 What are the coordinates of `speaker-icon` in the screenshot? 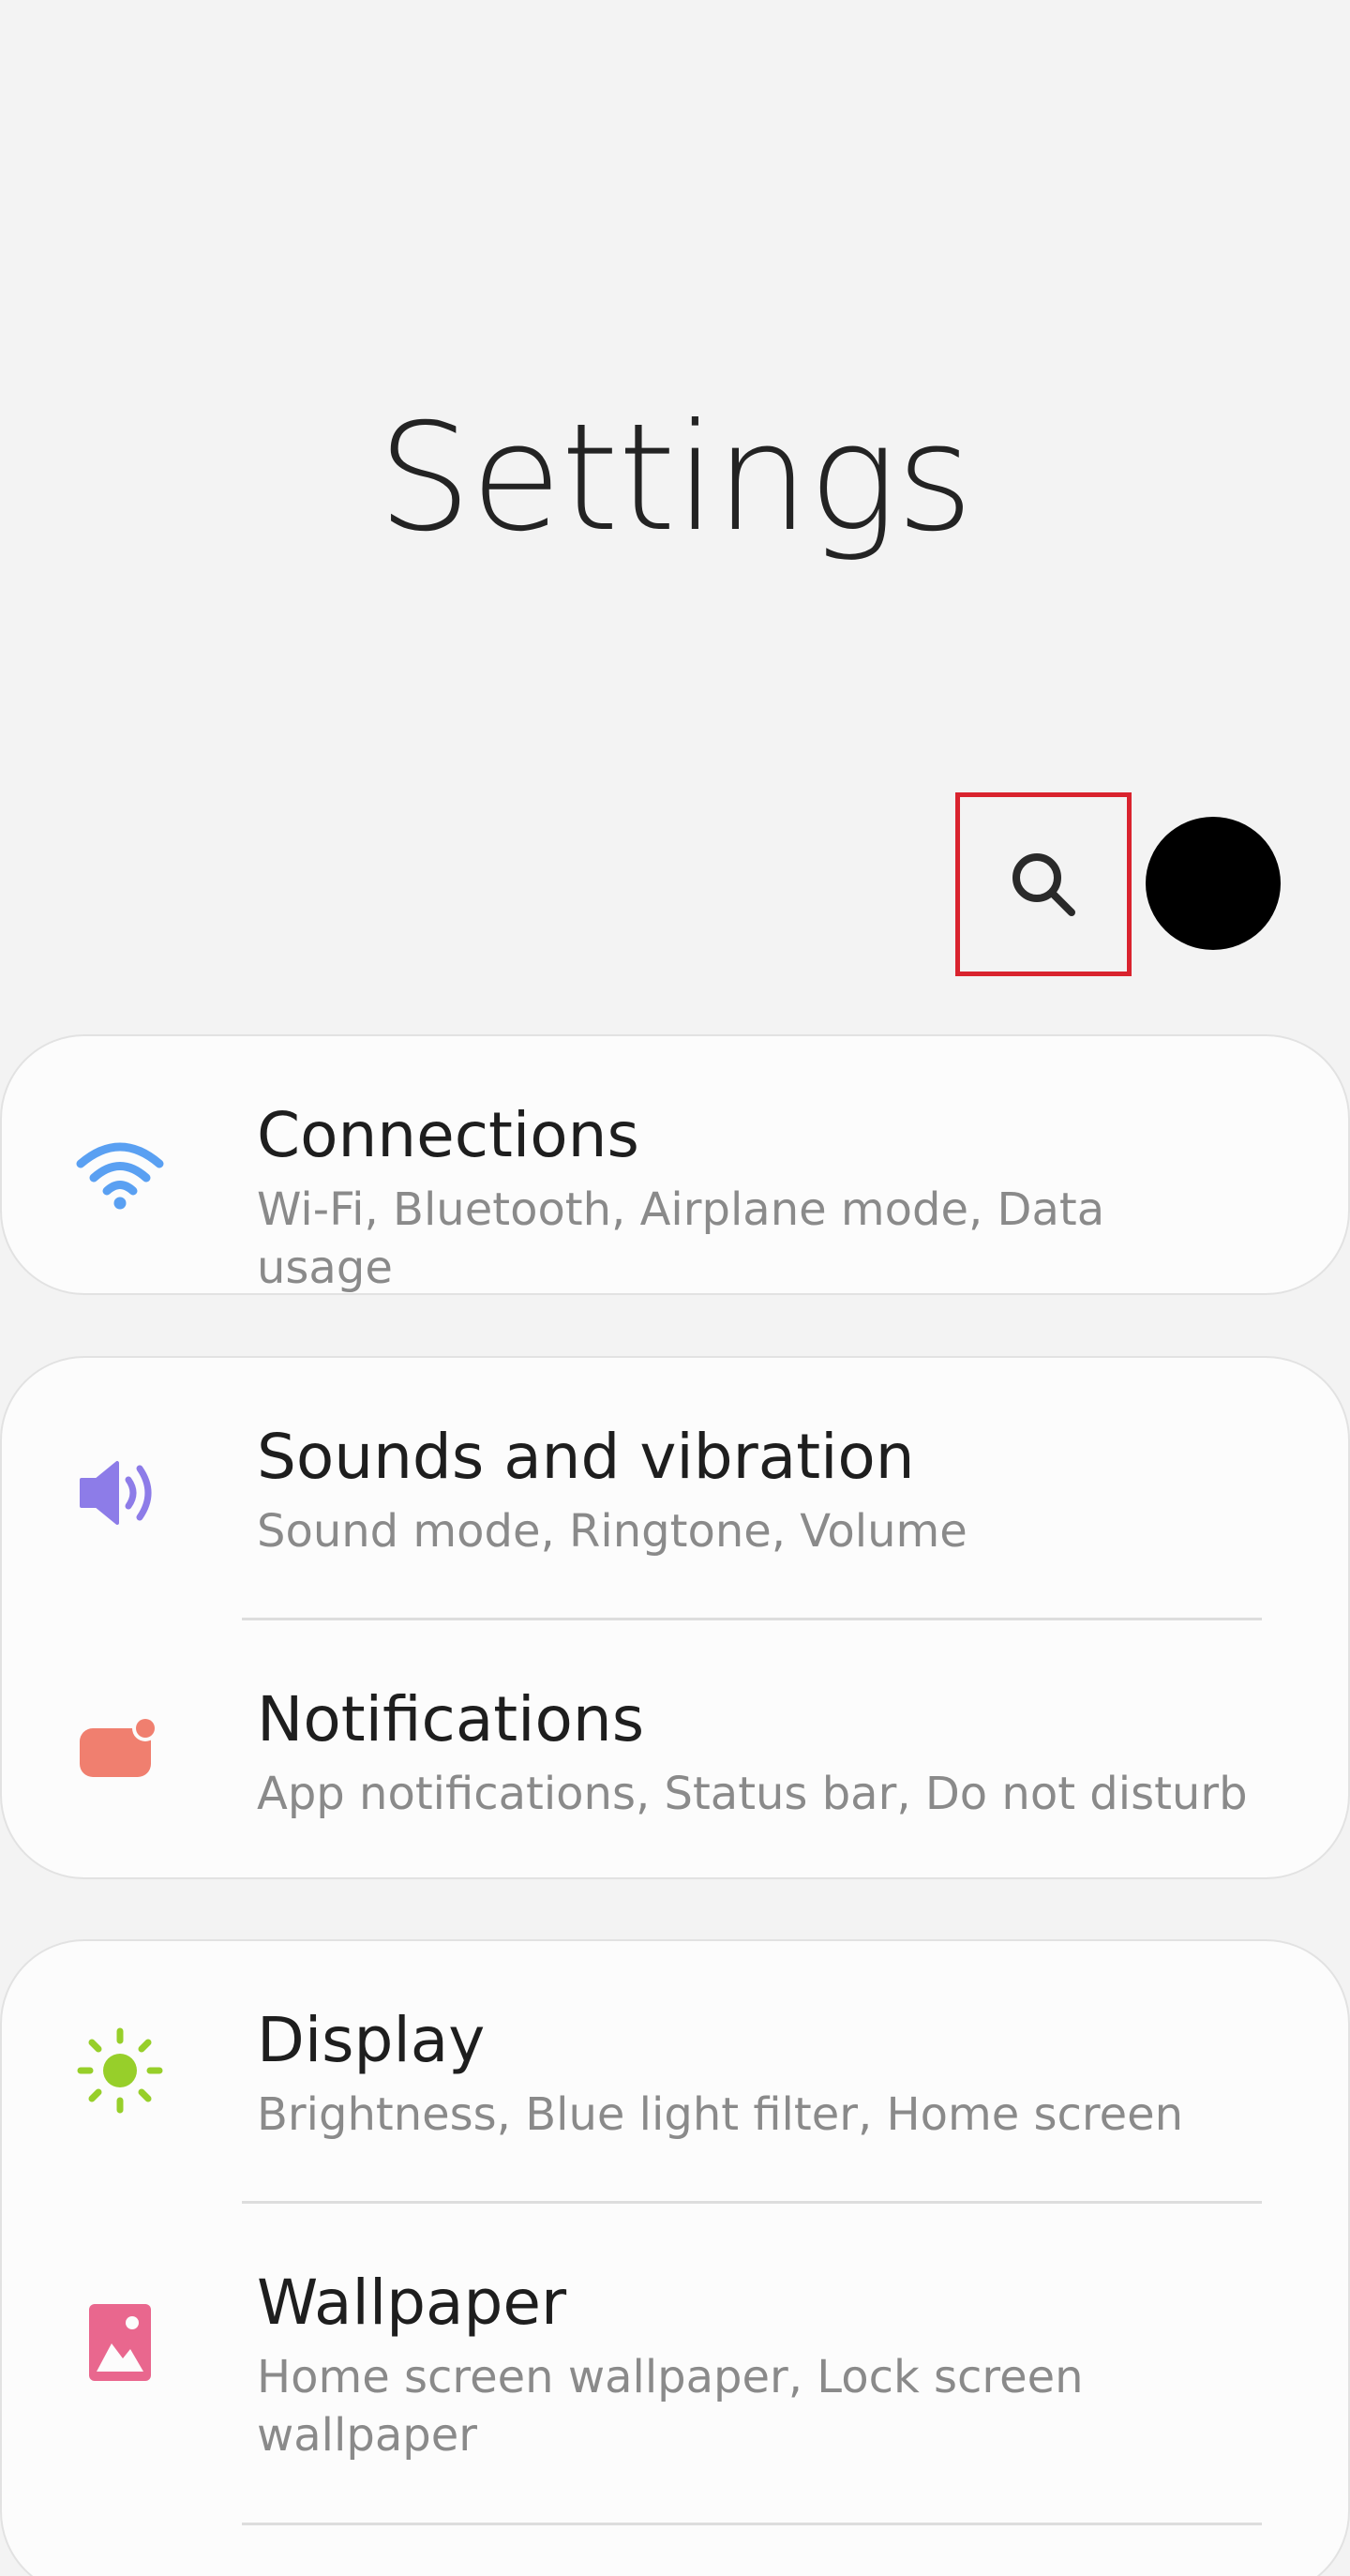 It's located at (120, 1493).